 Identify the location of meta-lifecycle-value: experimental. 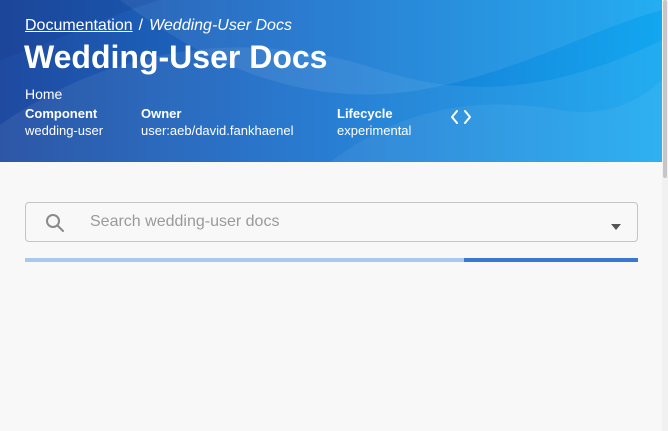
(374, 130).